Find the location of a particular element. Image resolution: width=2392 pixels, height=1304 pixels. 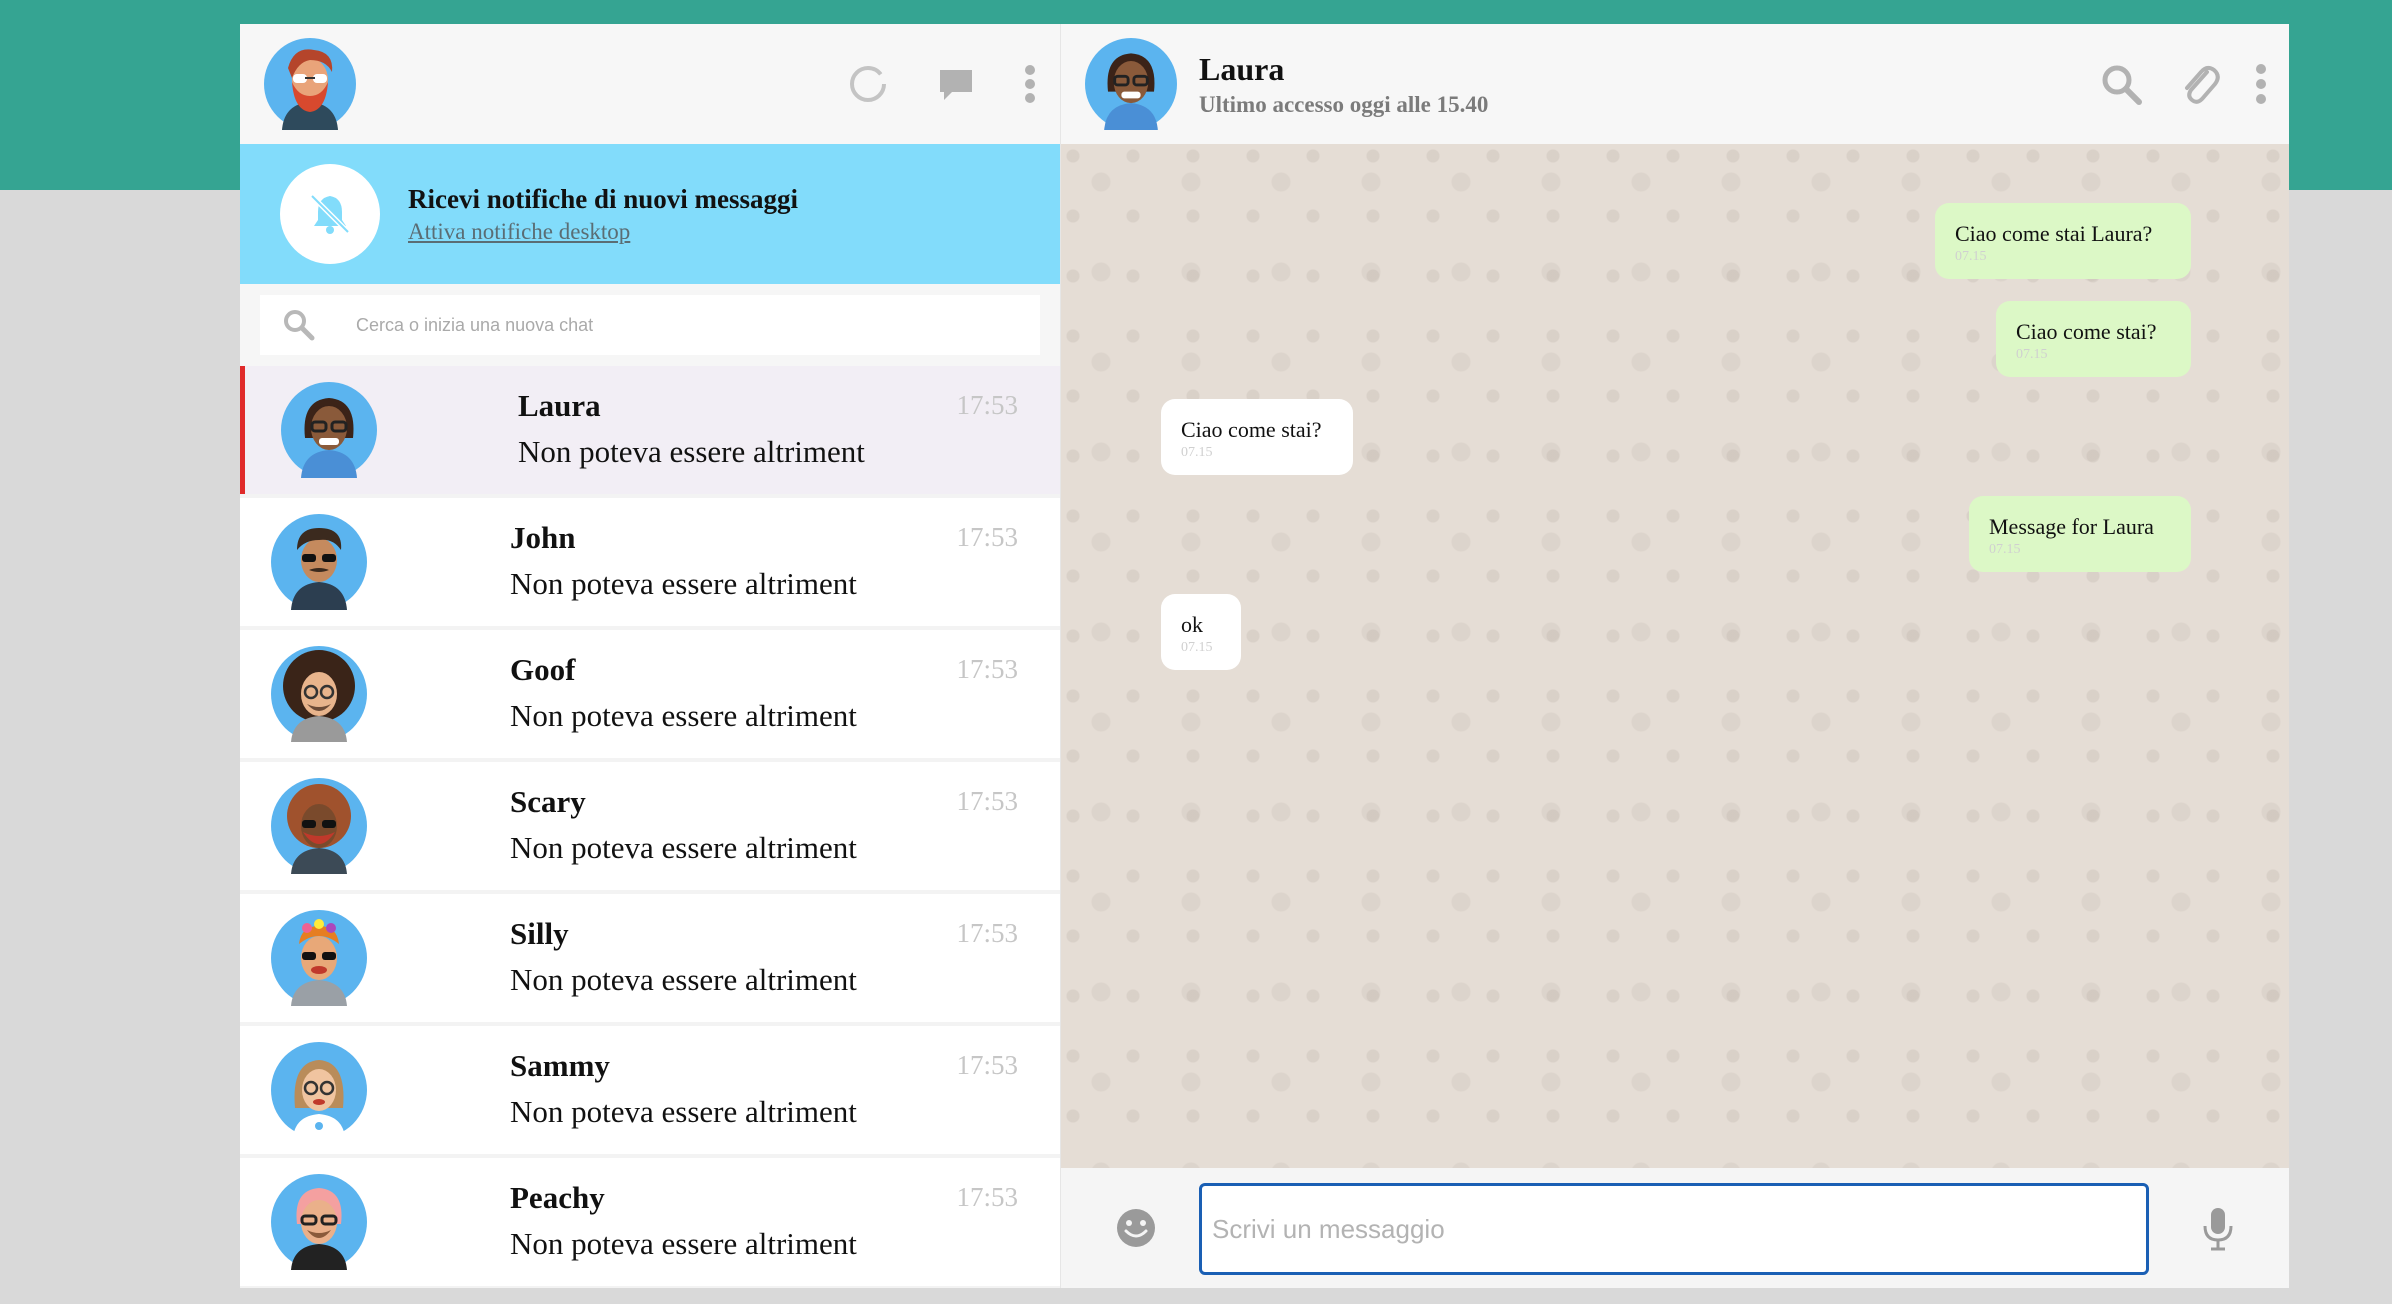

microphone-icon is located at coordinates (2218, 1229).